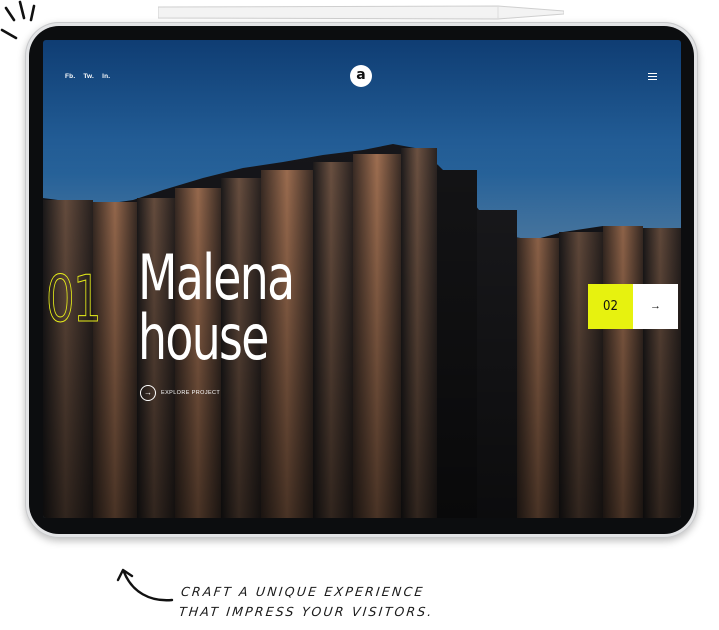 The image size is (719, 630). What do you see at coordinates (145, 585) in the screenshot?
I see `curved-arrow-doodle-icon` at bounding box center [145, 585].